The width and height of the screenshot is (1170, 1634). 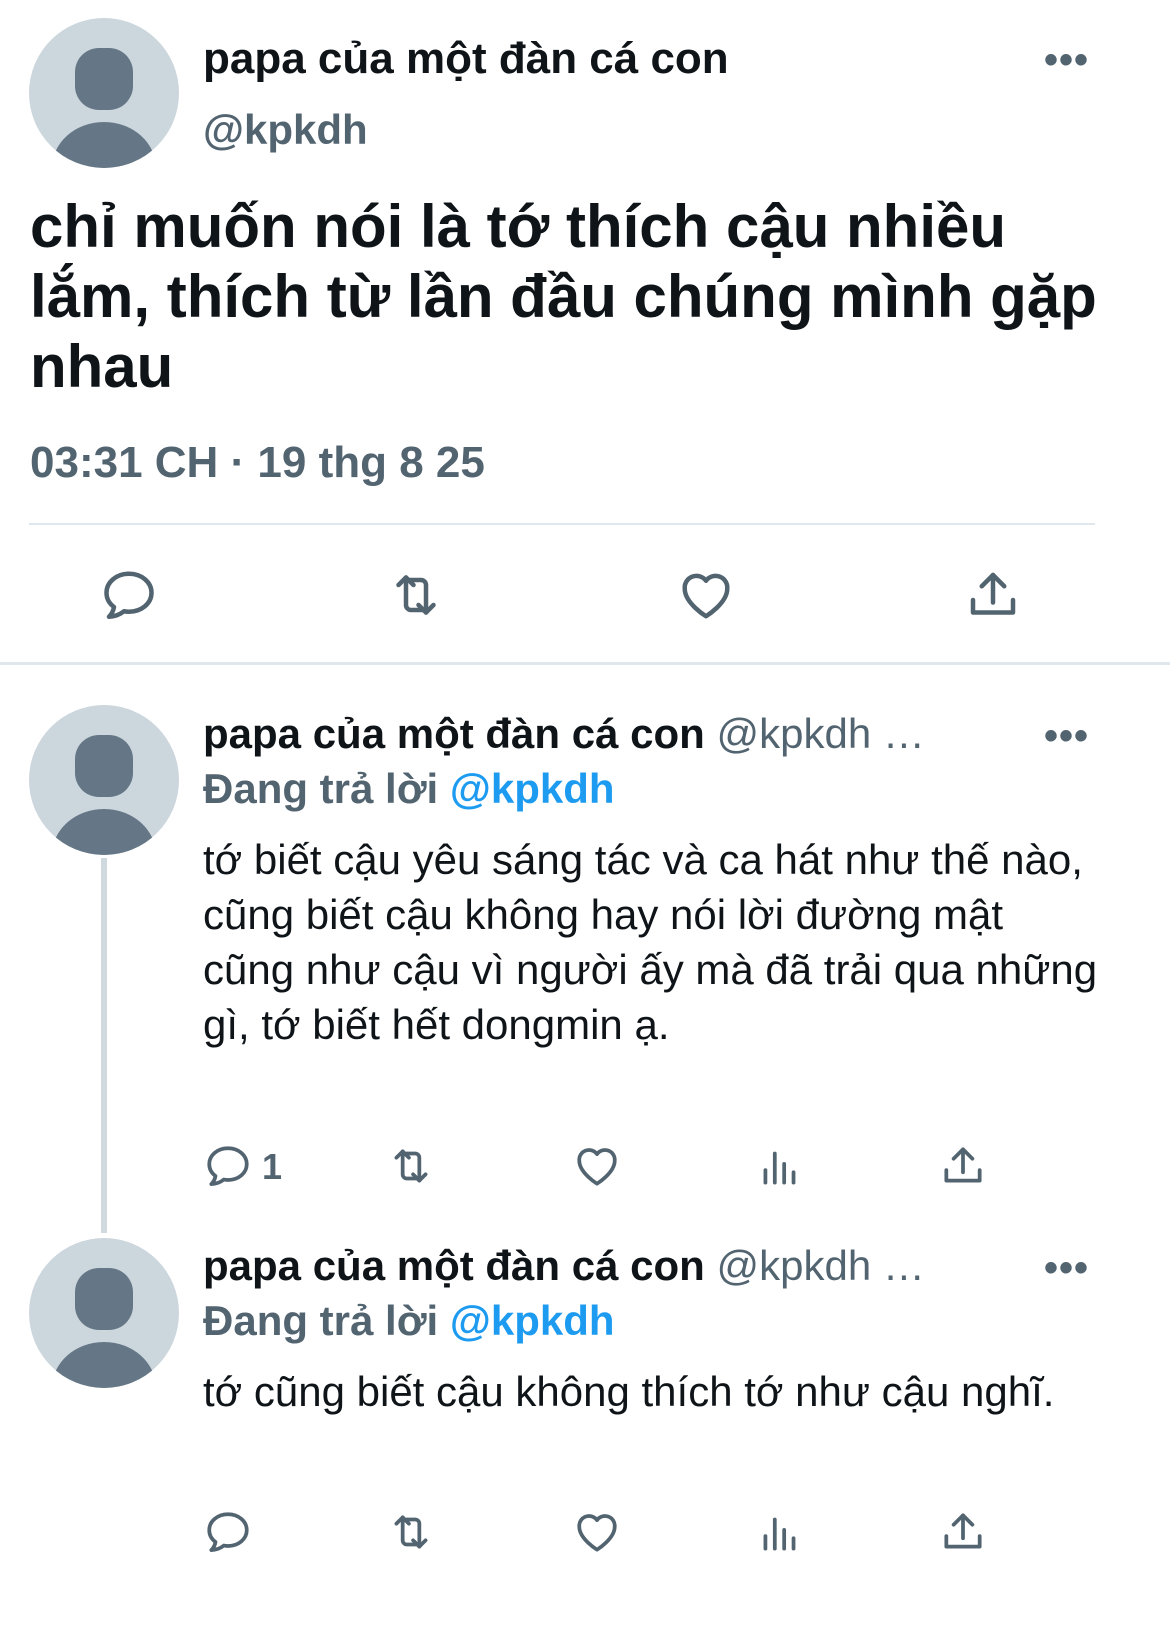 What do you see at coordinates (585, 663) in the screenshot?
I see `section-divider` at bounding box center [585, 663].